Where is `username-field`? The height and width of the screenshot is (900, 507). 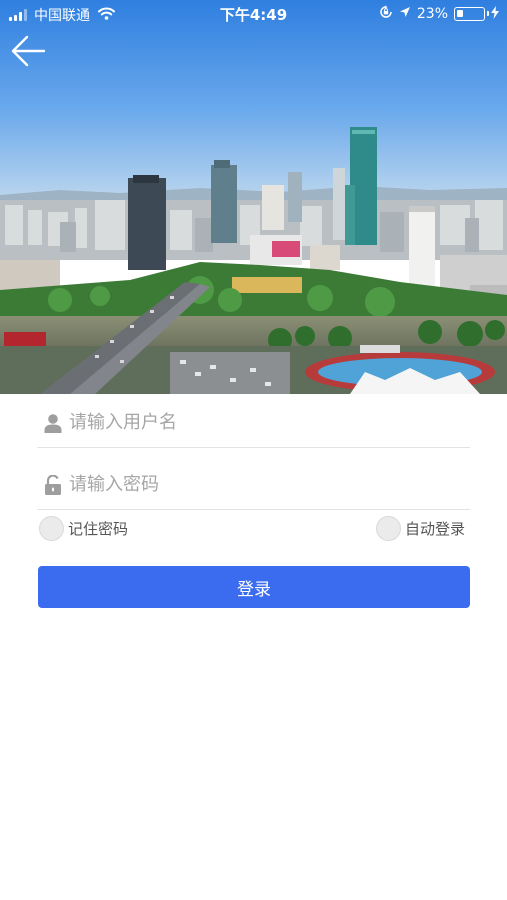 username-field is located at coordinates (253, 423).